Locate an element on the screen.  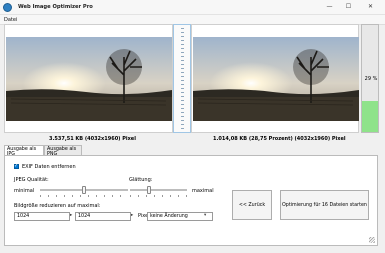
quality-min-label: minimal is located at coordinates (24, 191).